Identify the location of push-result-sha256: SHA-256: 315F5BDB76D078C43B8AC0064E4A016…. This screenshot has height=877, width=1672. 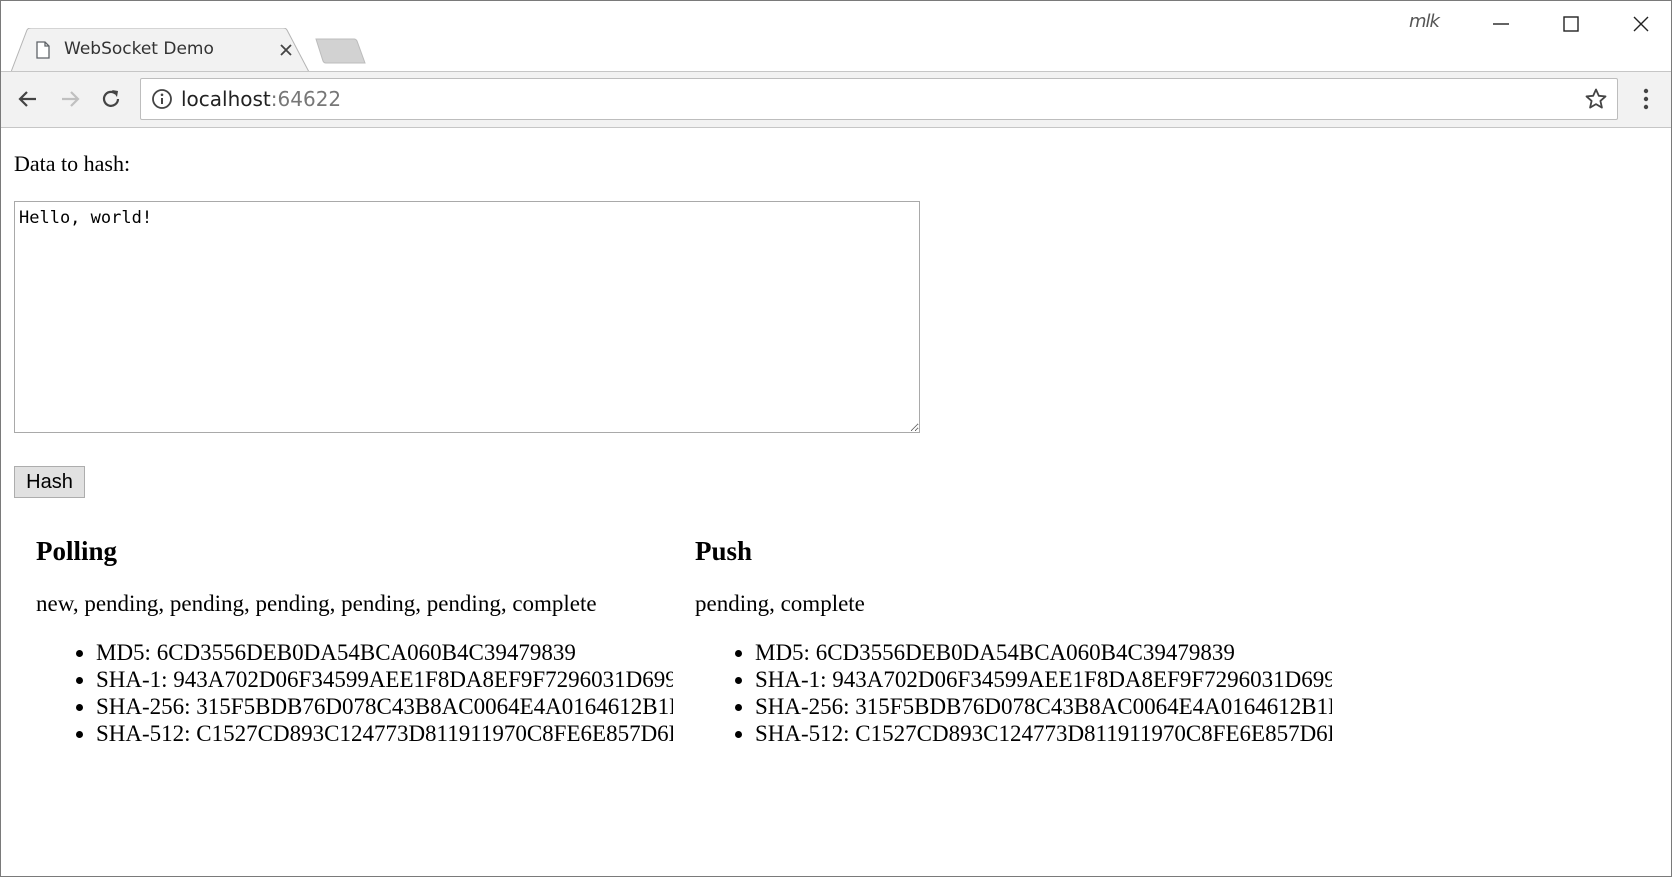
(1043, 706).